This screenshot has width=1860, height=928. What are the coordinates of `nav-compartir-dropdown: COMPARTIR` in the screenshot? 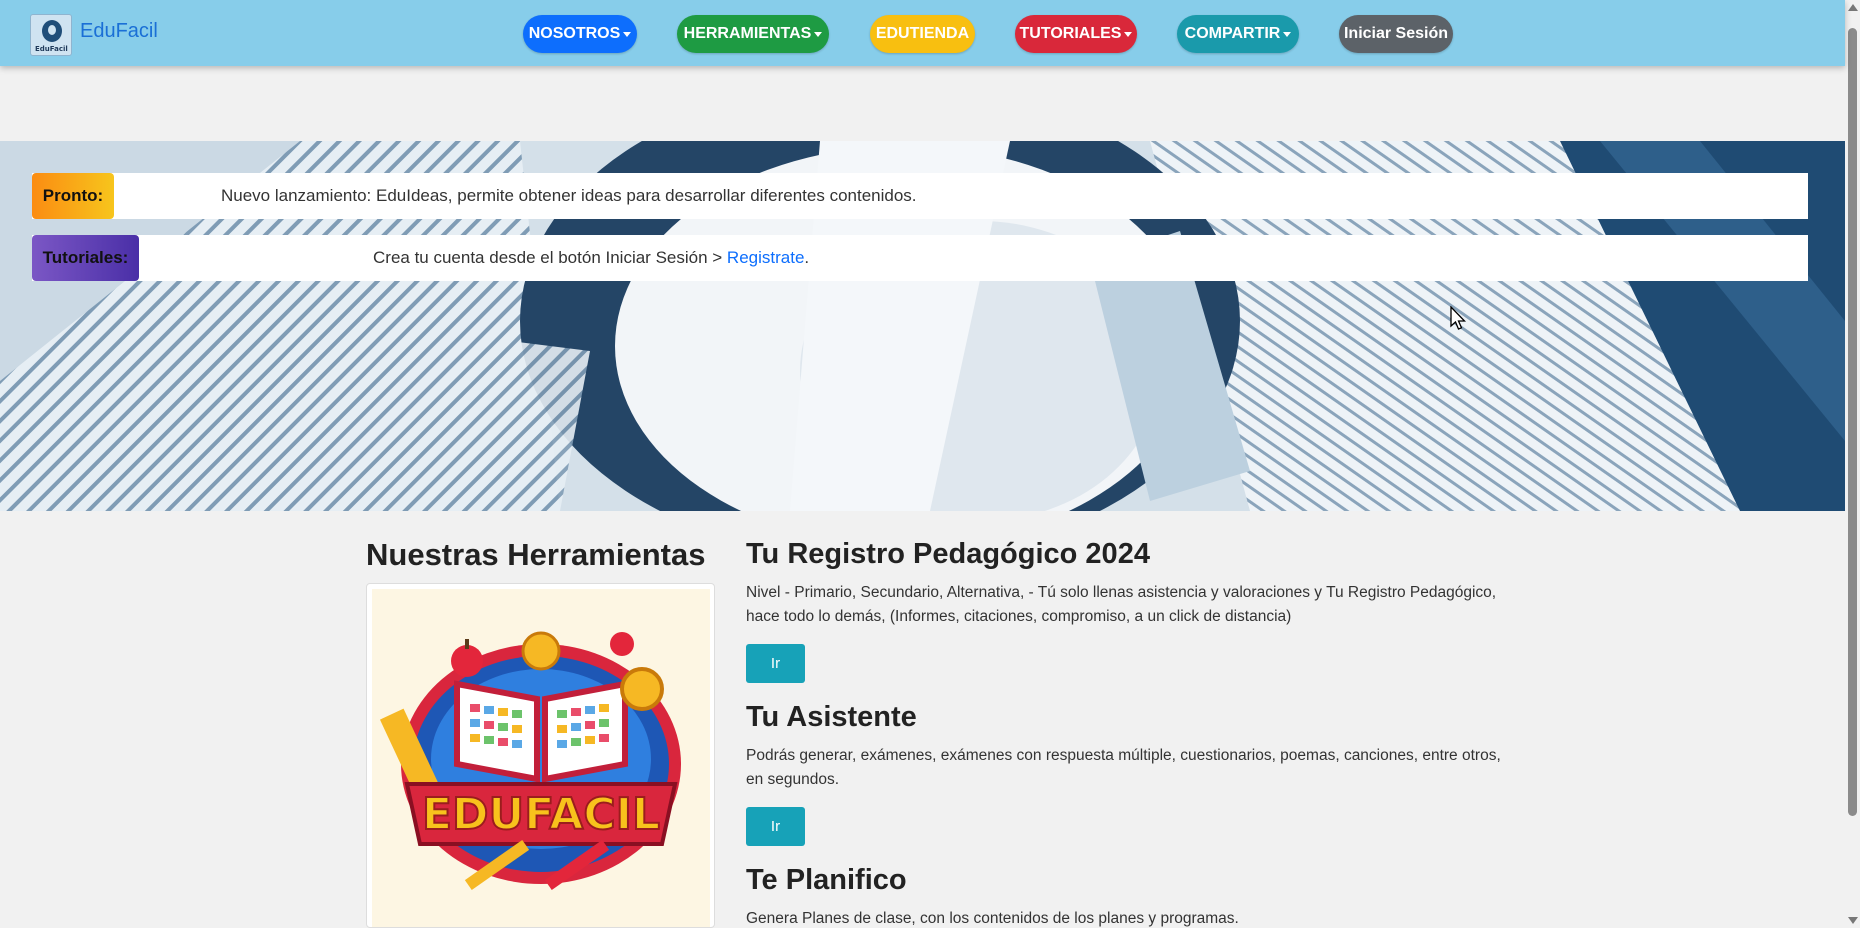 It's located at (1238, 34).